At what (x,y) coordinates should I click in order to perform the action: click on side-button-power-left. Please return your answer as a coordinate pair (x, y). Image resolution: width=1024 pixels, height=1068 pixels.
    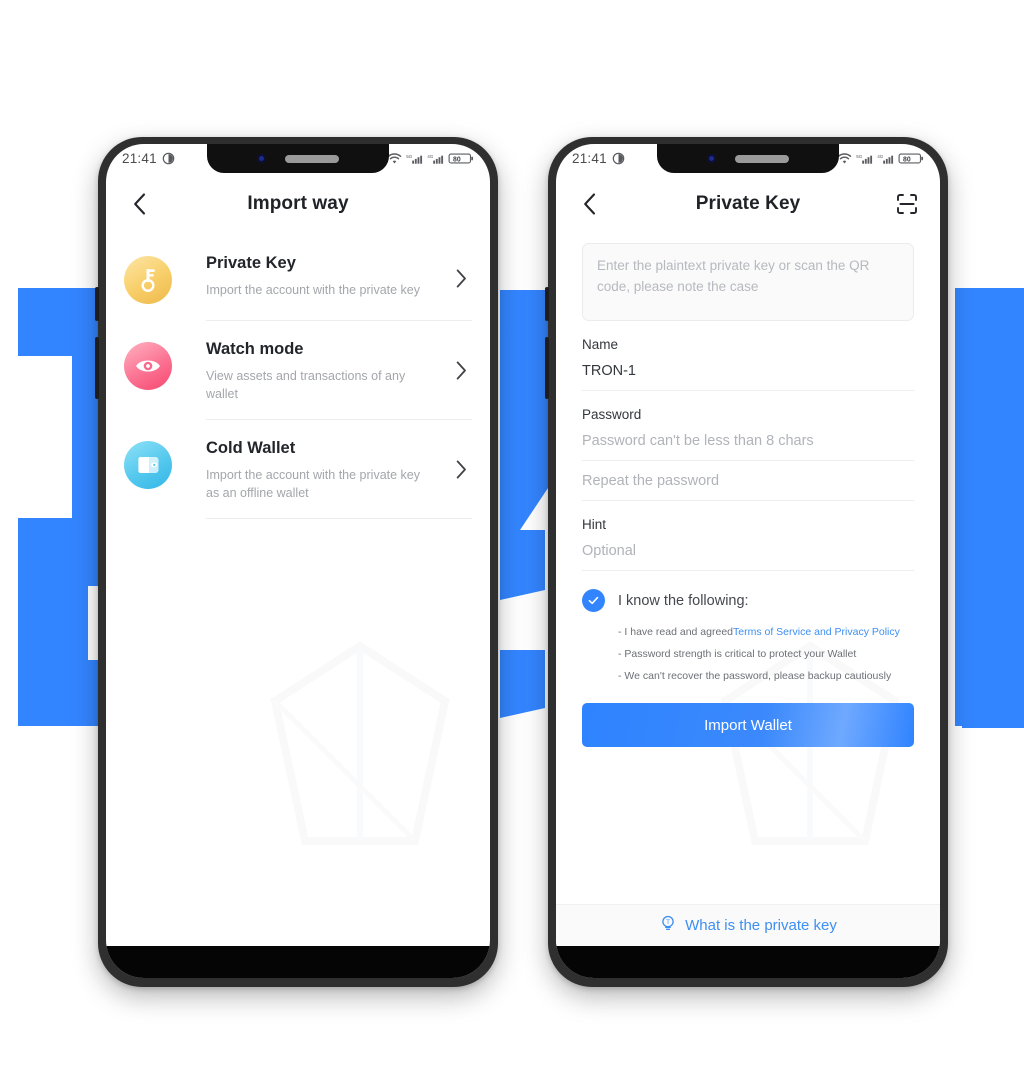
    Looking at the image, I should click on (97, 368).